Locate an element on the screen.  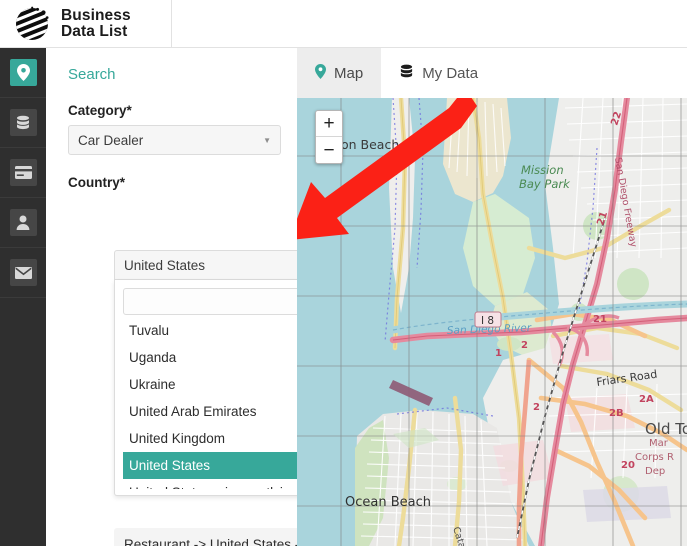
sidebar-item-billing is located at coordinates (23, 173).